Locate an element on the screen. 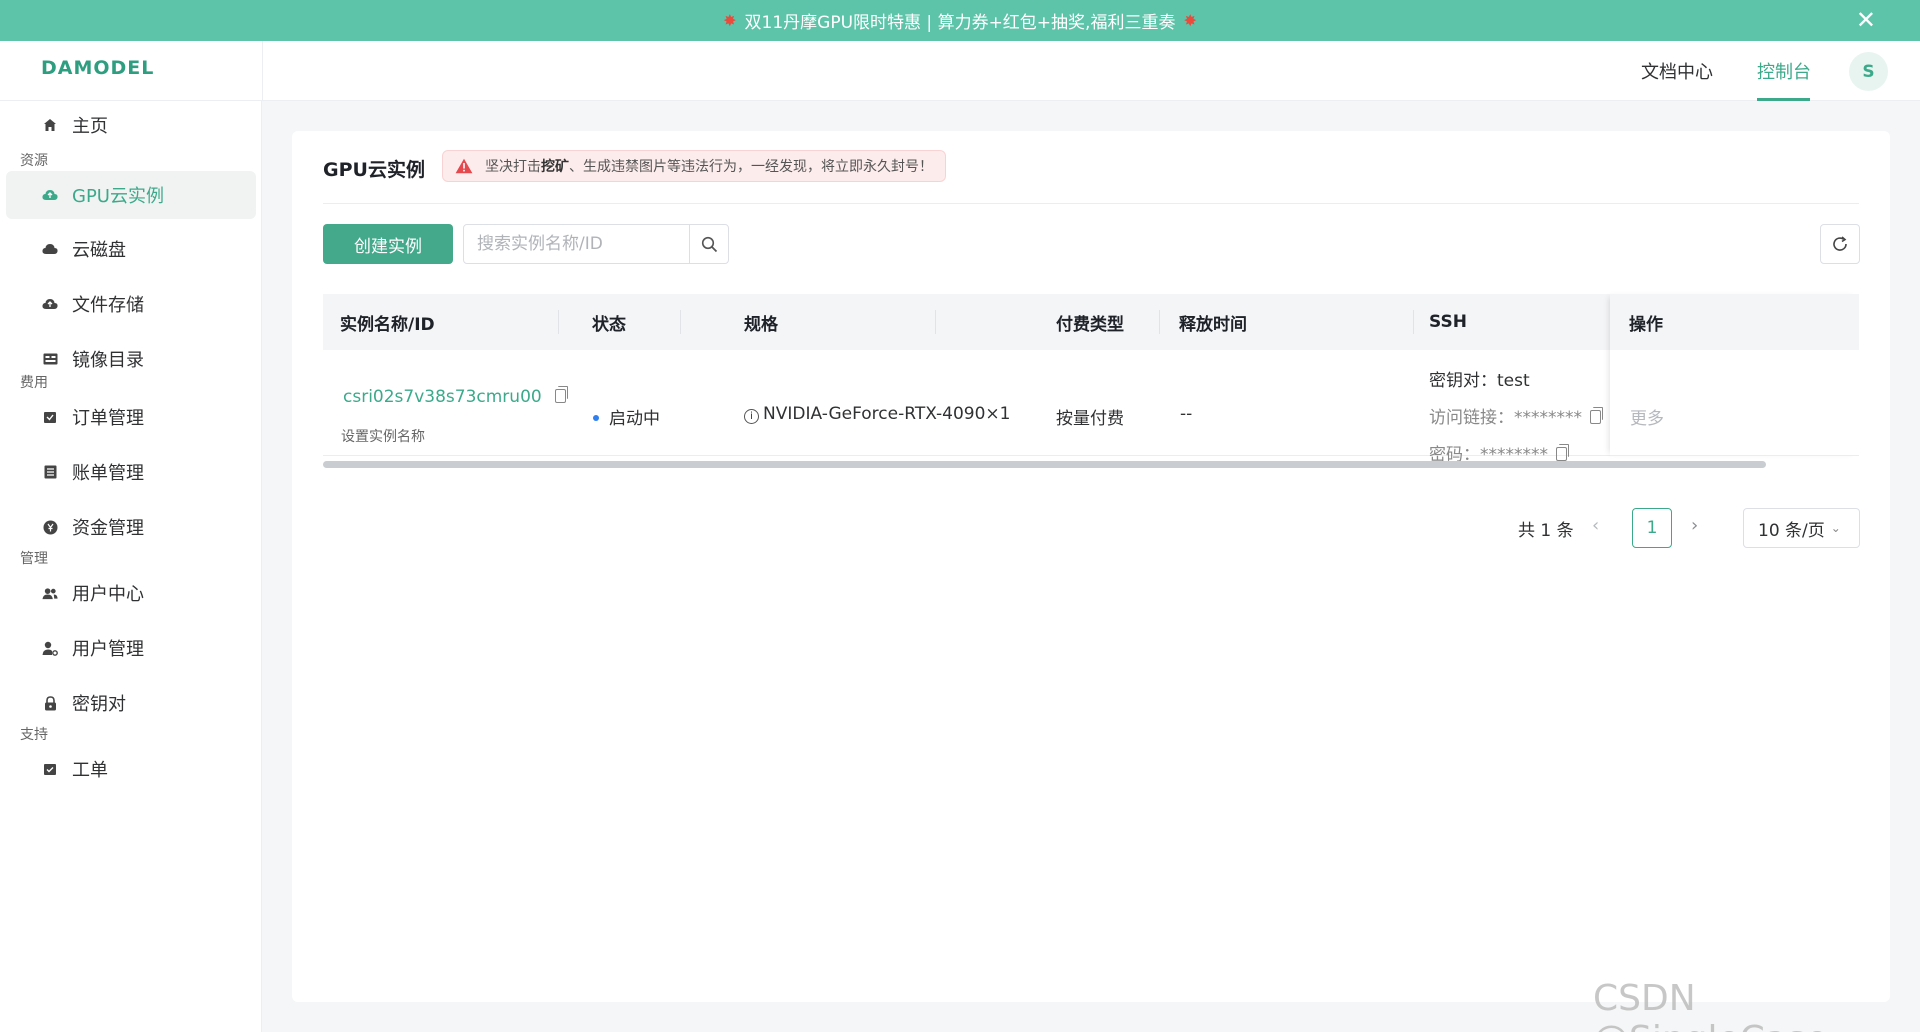 Image resolution: width=1920 pixels, height=1032 pixels. warning-notice: 坚决打击 挖矿 、生成违禁图片等违法行为，一经发现，将立即永久封号！ is located at coordinates (694, 166).